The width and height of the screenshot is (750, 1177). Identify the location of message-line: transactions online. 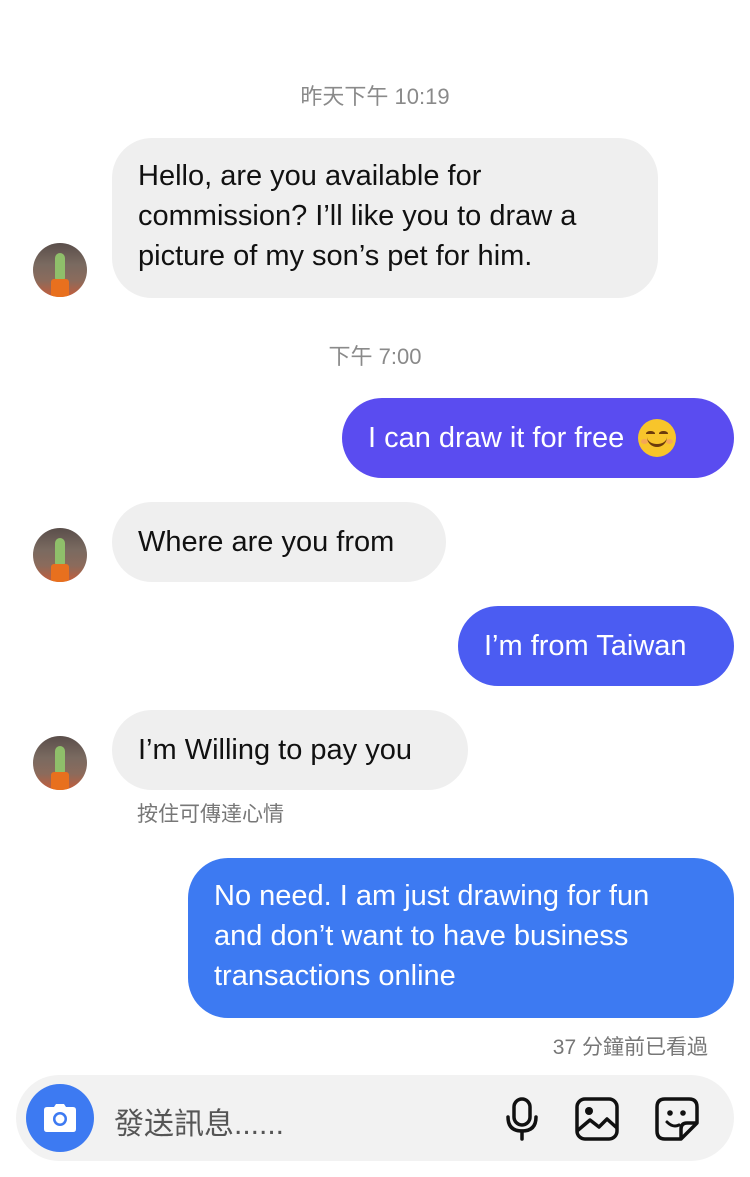
(335, 976).